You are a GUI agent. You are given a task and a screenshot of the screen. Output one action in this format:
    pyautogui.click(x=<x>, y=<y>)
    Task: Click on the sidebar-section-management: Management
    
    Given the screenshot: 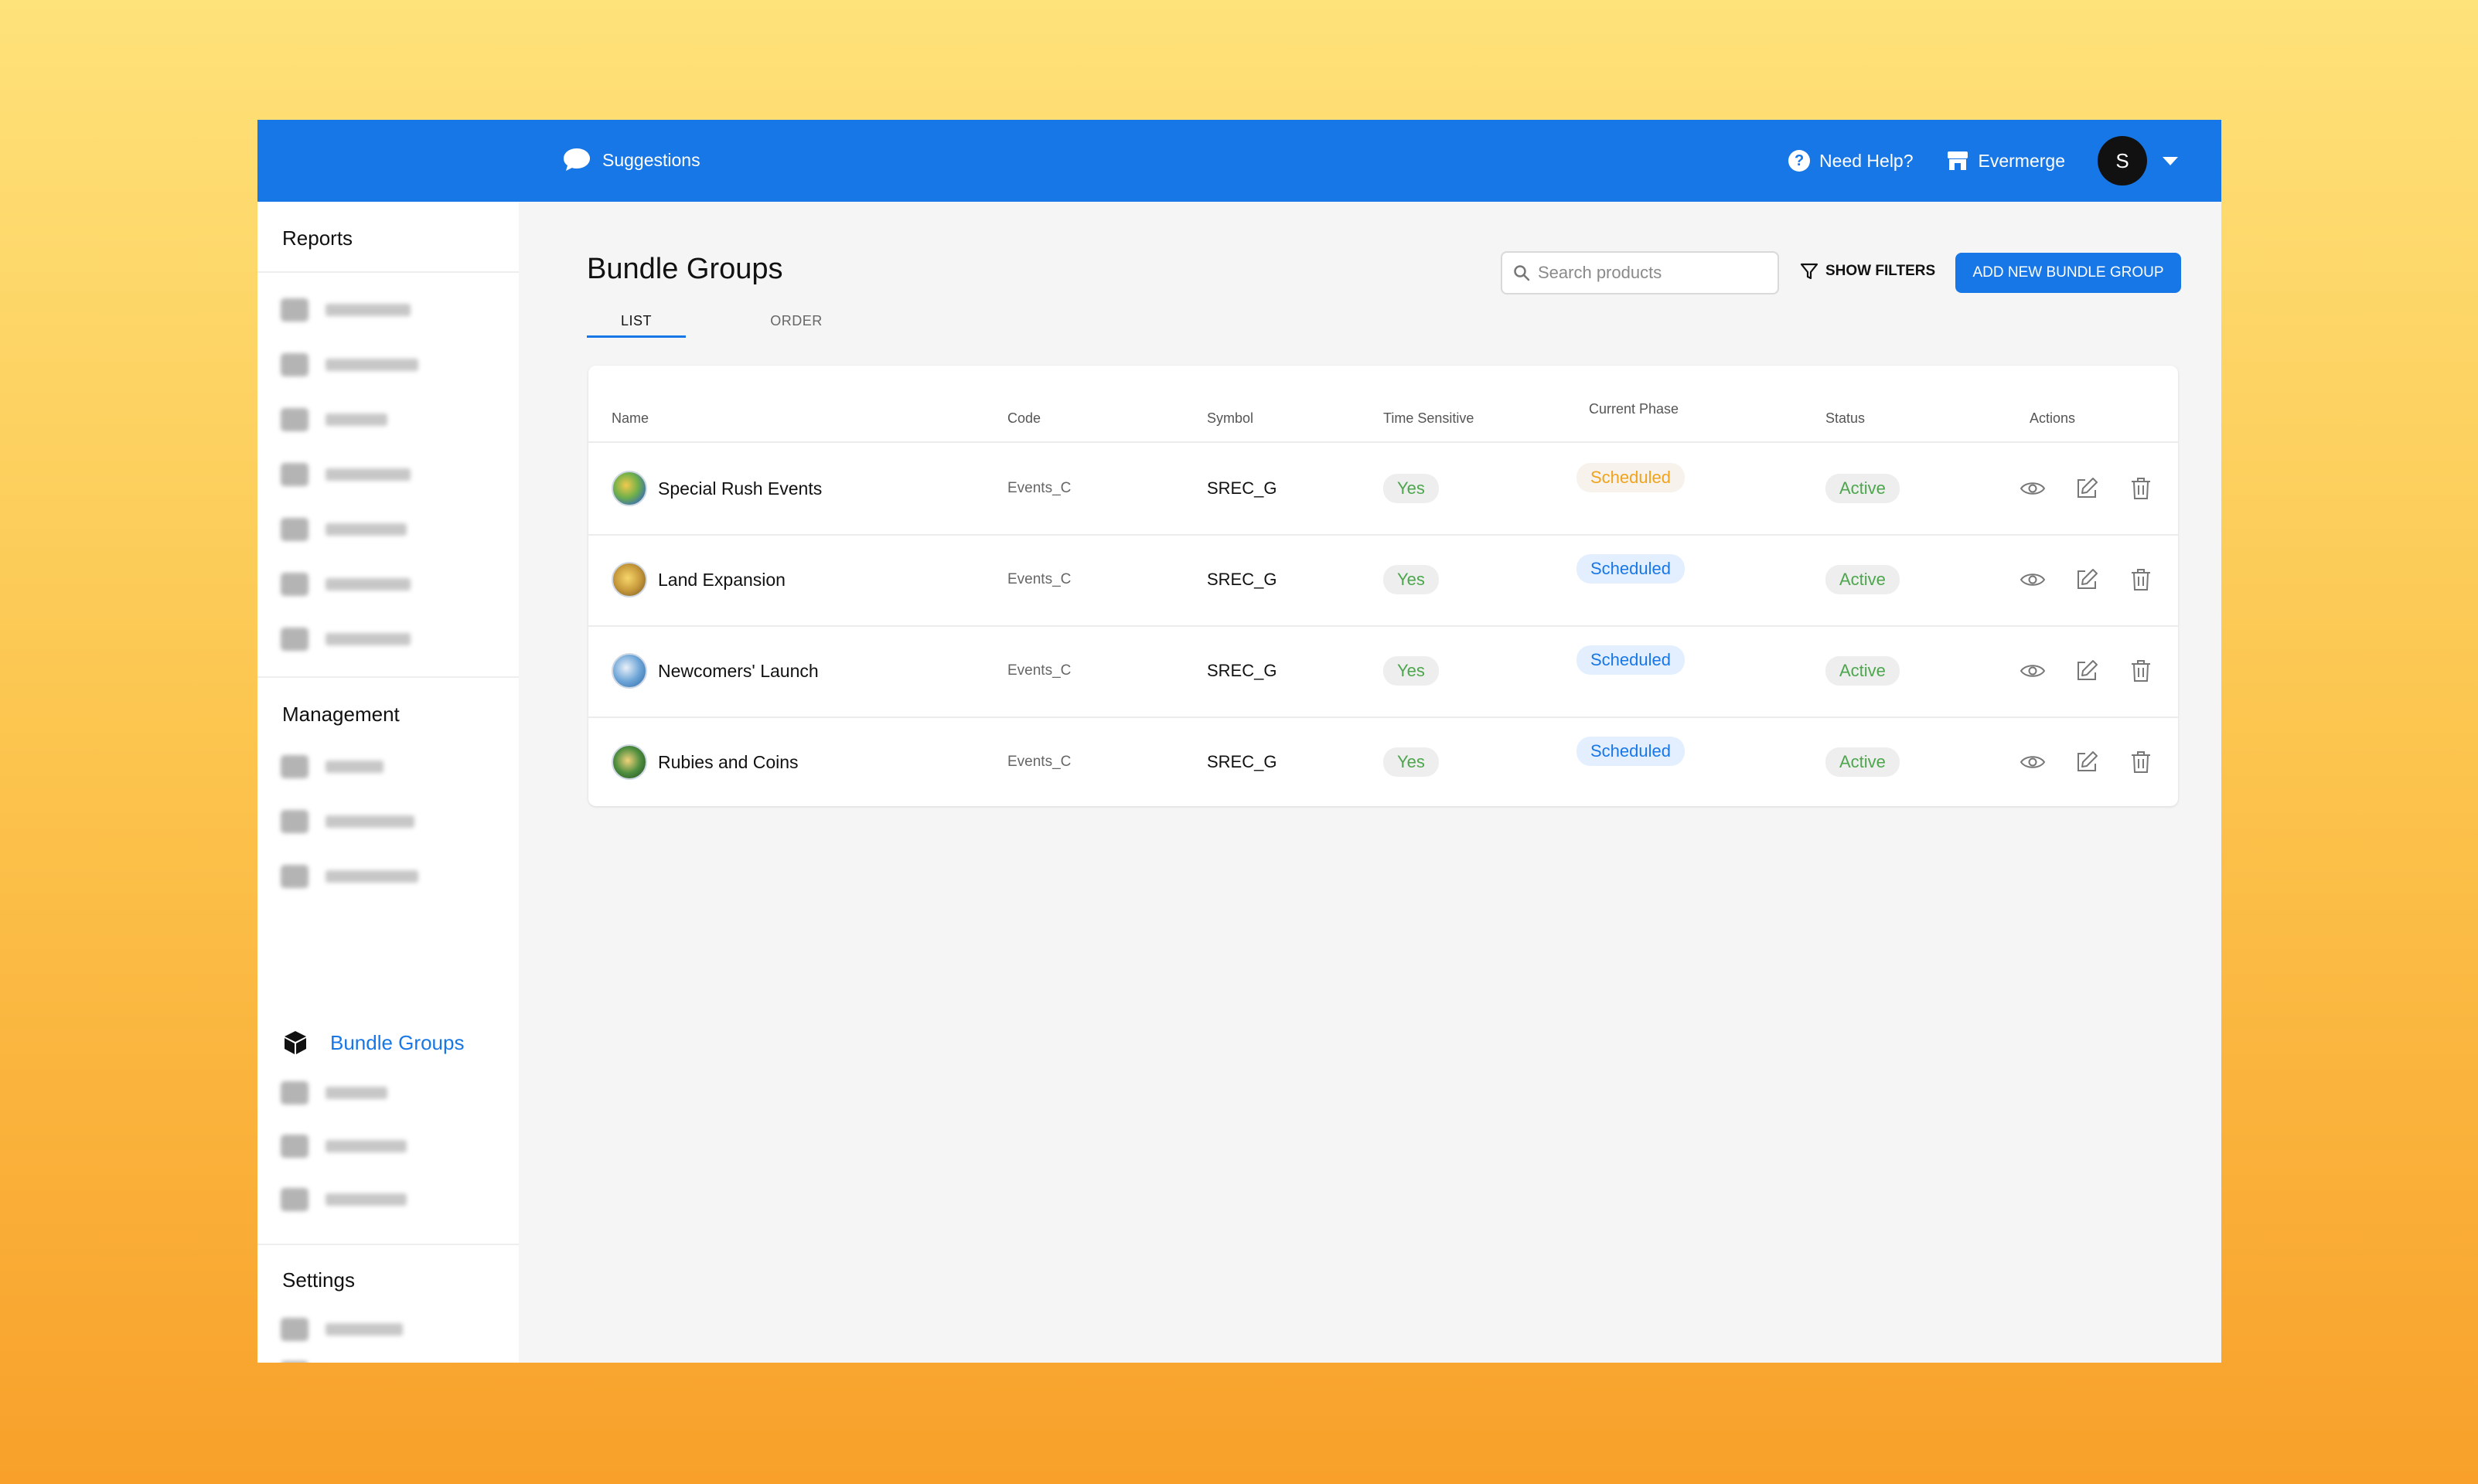 What is the action you would take?
    pyautogui.click(x=341, y=714)
    